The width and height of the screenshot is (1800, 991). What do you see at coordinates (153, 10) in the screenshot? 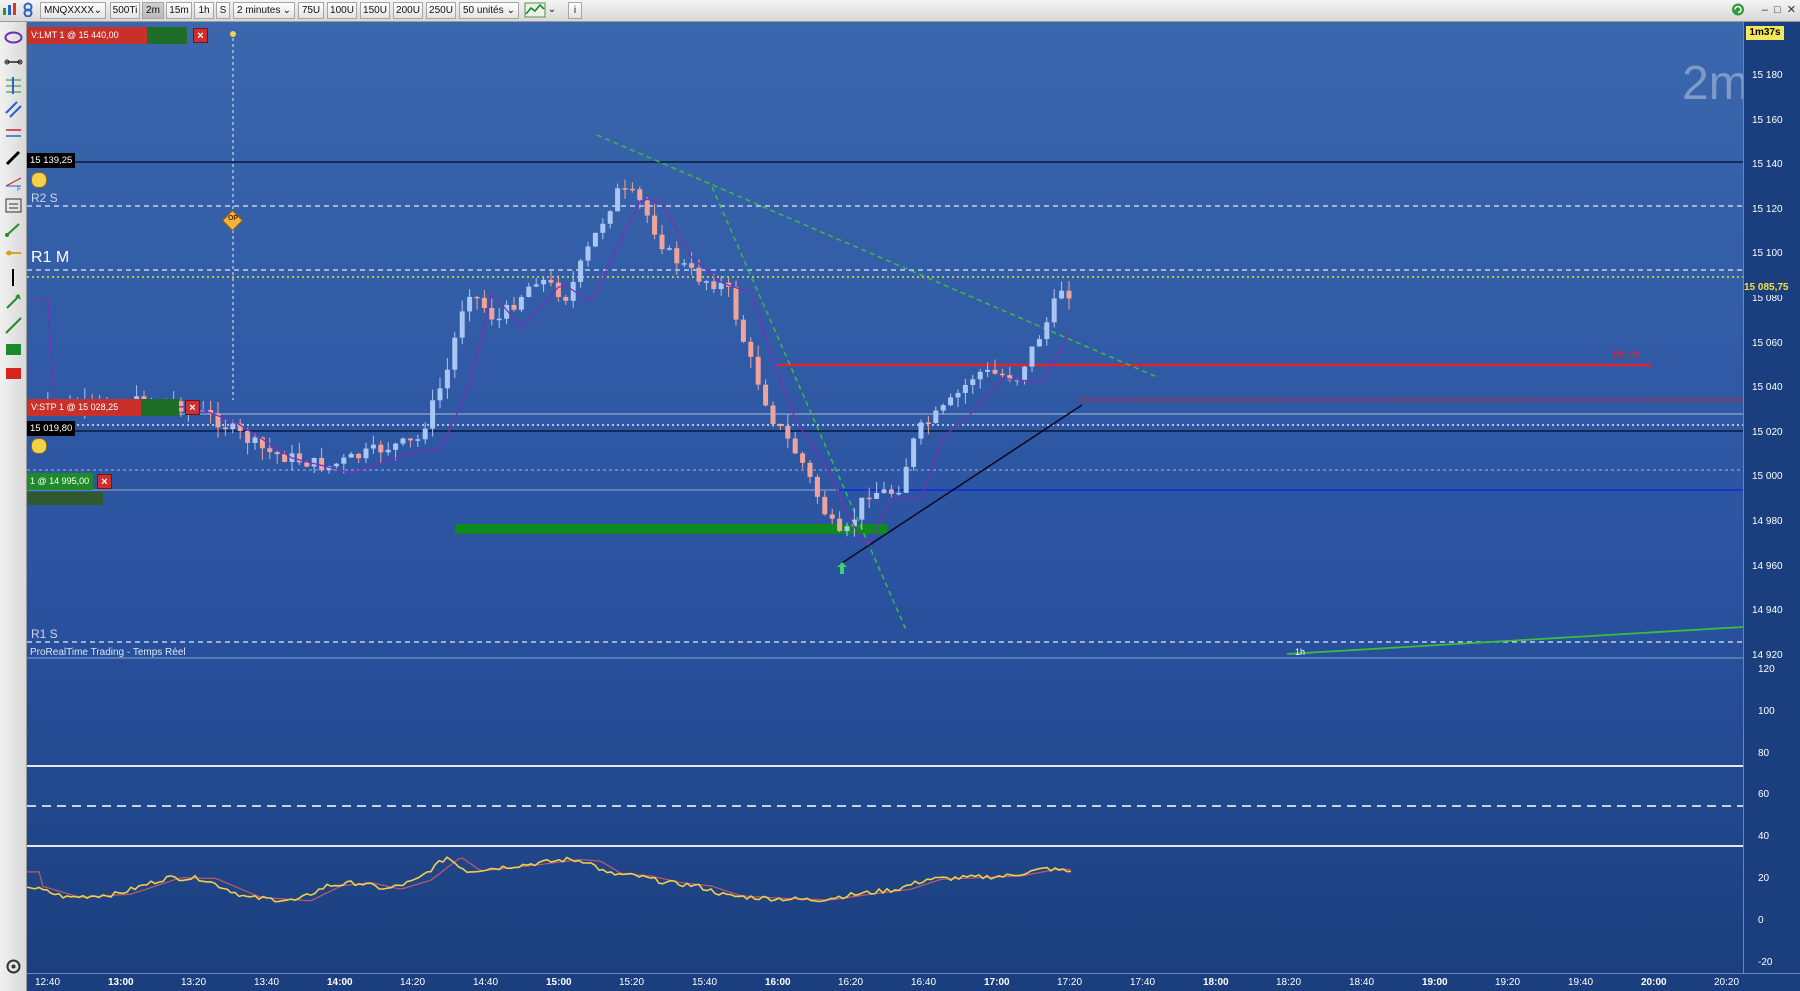
I see `tf-button-2m: 2m` at bounding box center [153, 10].